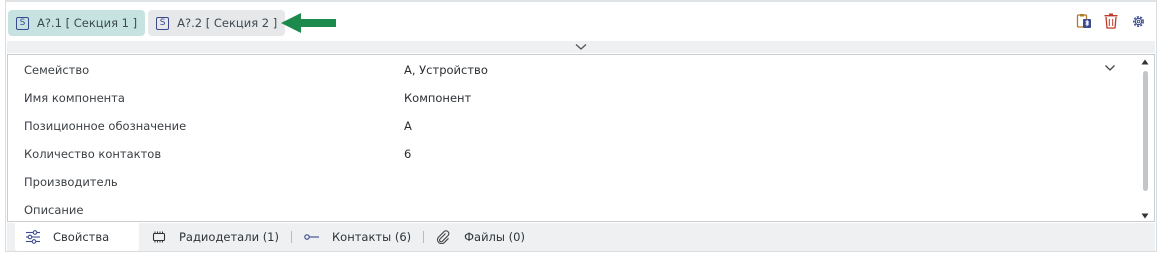 The width and height of the screenshot is (1160, 256). What do you see at coordinates (568, 98) in the screenshot?
I see `property-row-component-name: Имя компонента Компонент` at bounding box center [568, 98].